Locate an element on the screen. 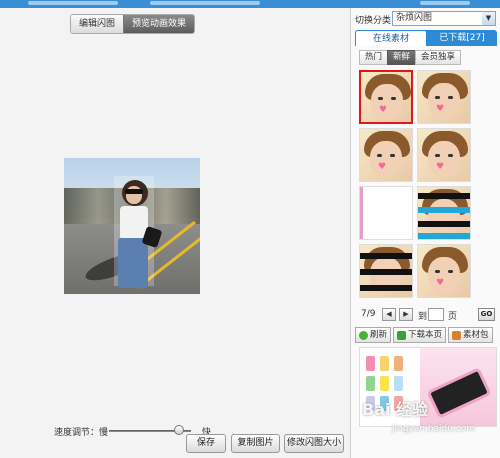 This screenshot has width=500, height=458. download-page-button: 下载本页 is located at coordinates (420, 335).